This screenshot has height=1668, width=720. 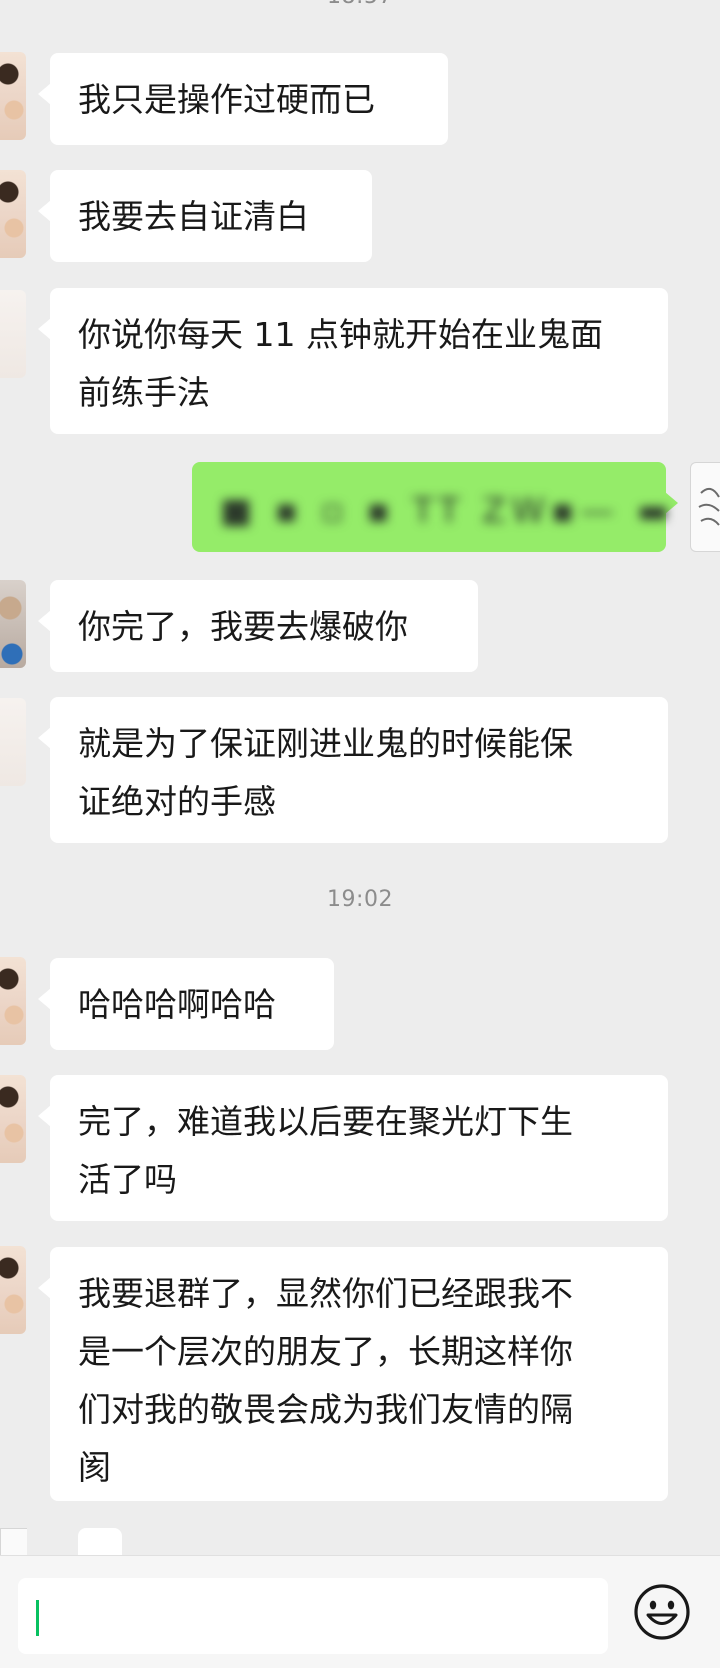 I want to click on chat-bubble-outgoing: ■ ▪ ▫ ▪ TT ZW▪— ▬, so click(x=435, y=507).